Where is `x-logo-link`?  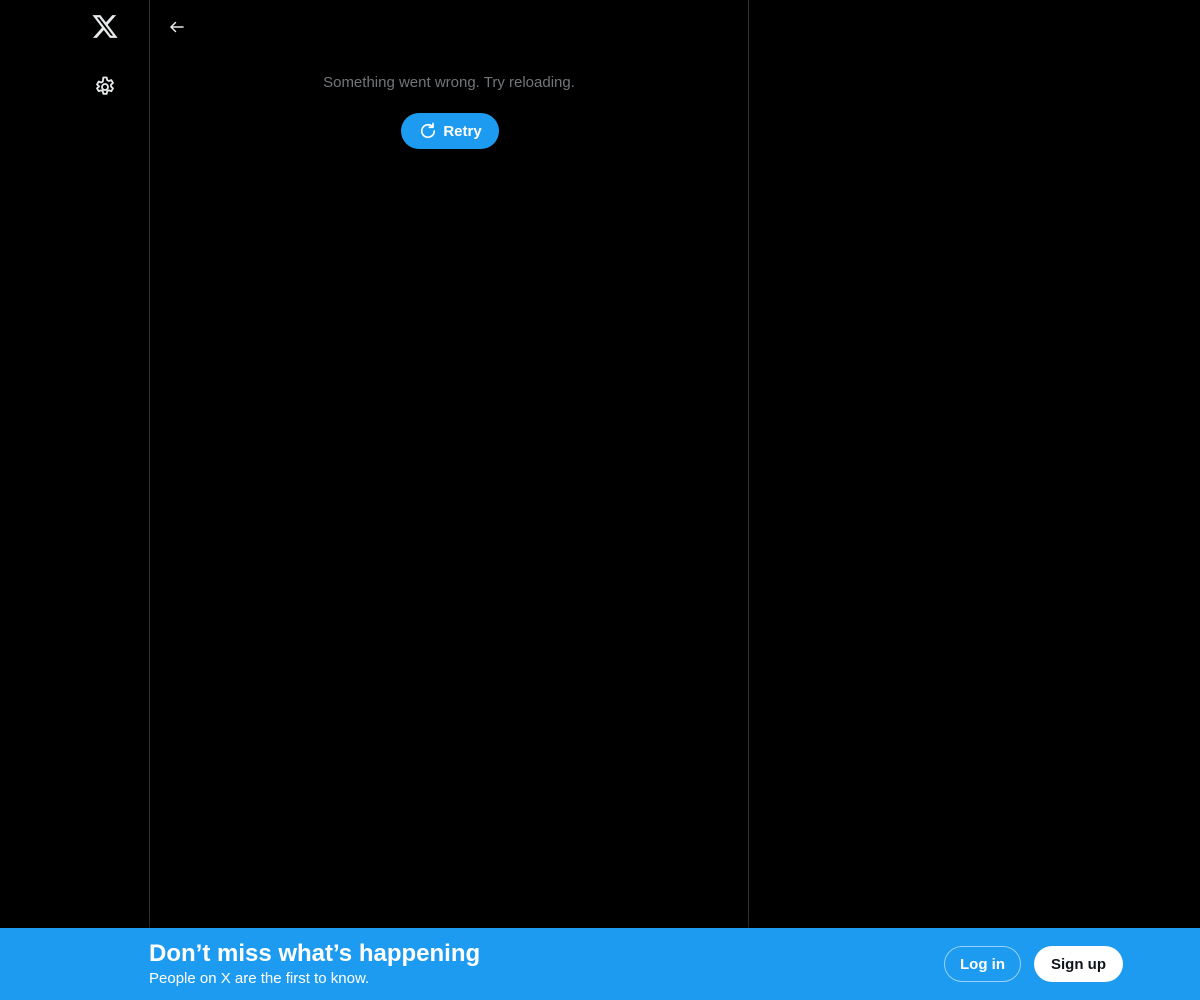
x-logo-link is located at coordinates (105, 28).